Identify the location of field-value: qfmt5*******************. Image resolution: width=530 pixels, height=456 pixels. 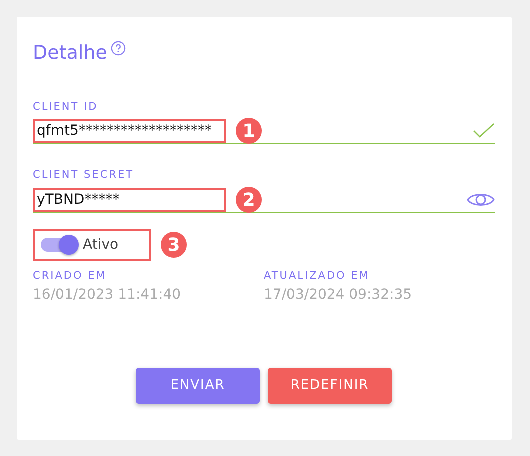
(129, 131).